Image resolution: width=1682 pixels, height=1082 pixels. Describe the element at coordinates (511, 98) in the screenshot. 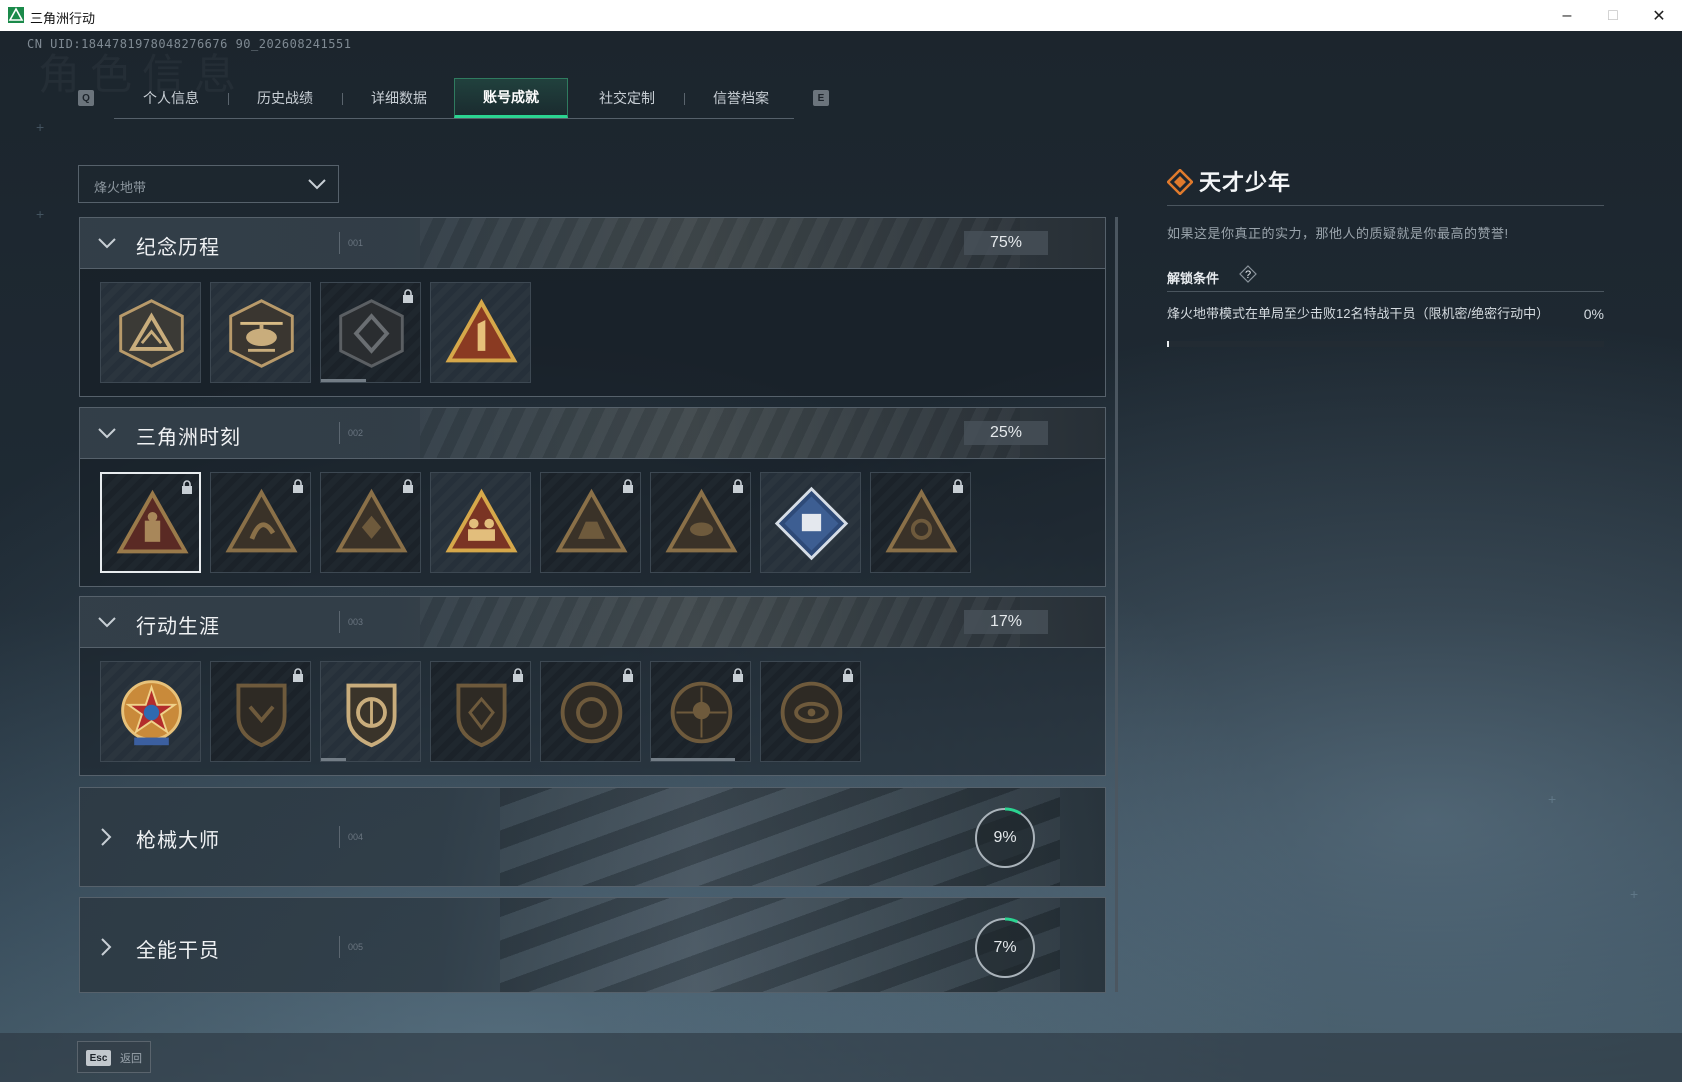

I see `tab-account-achievements: 账号成就` at that location.